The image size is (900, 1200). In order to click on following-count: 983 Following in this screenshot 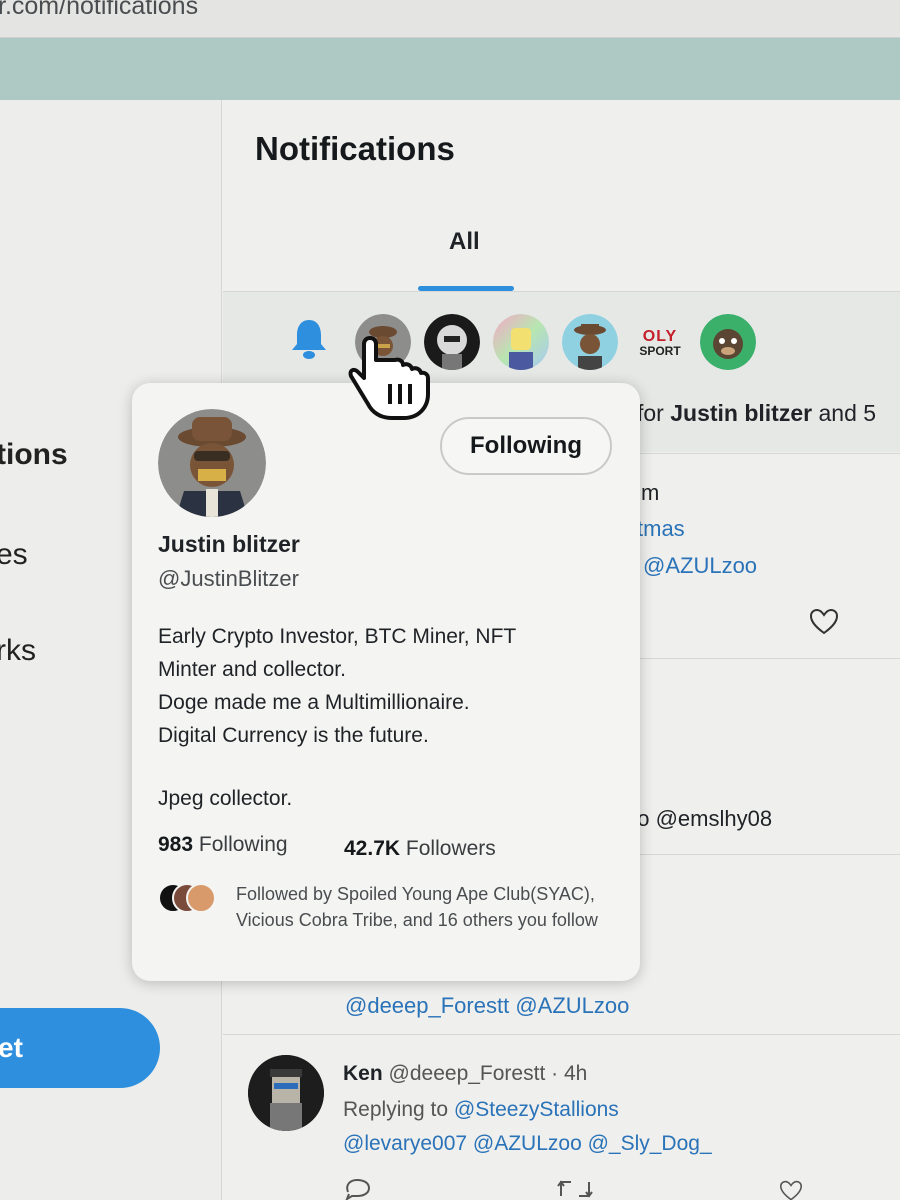, I will do `click(223, 845)`.